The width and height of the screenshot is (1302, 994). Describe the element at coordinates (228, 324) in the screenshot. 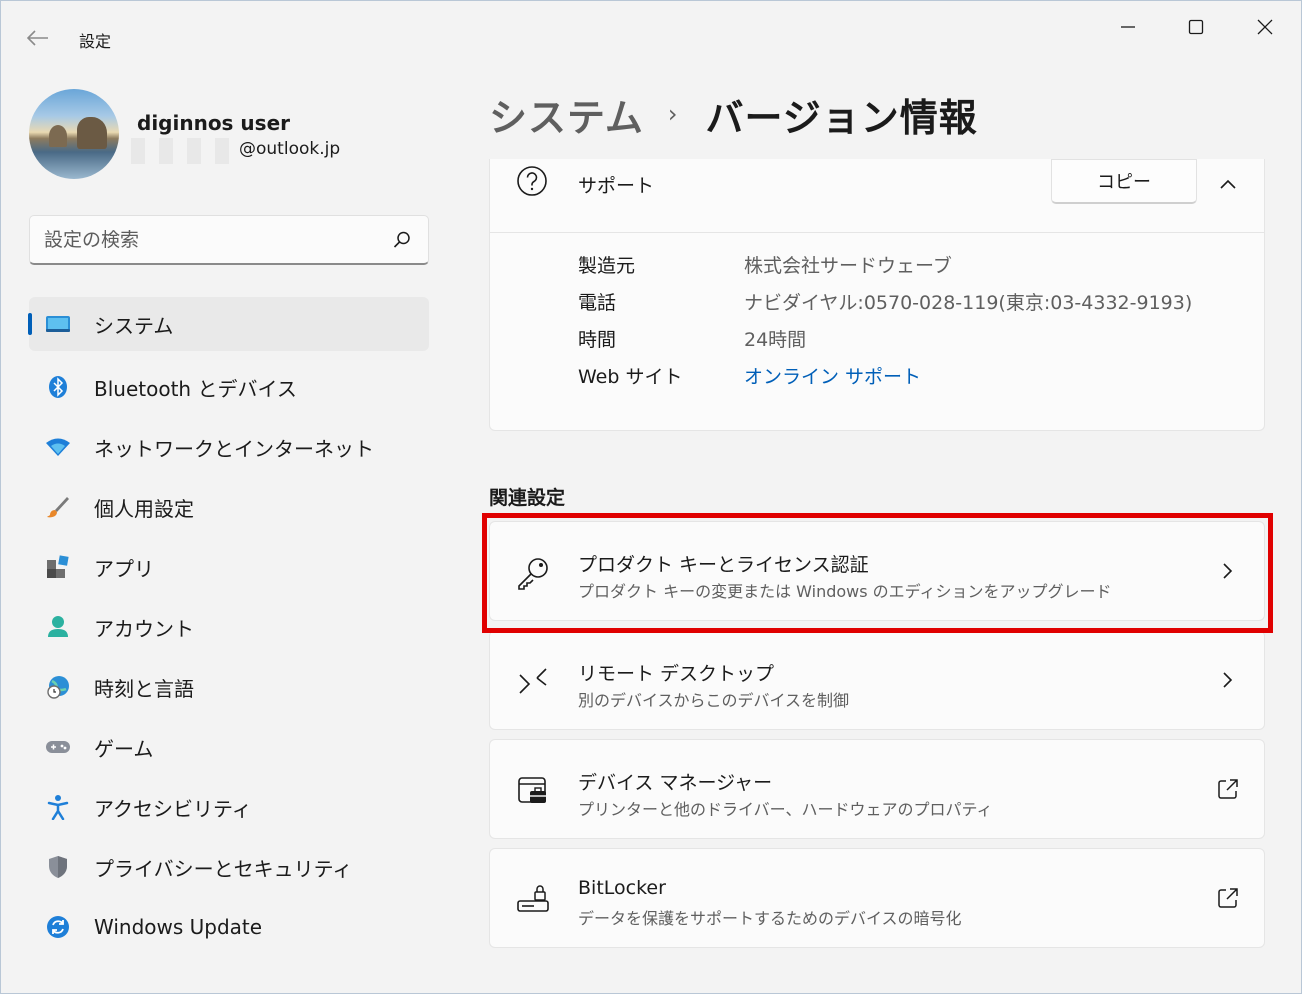

I see `sidebar-item-system: システム` at that location.